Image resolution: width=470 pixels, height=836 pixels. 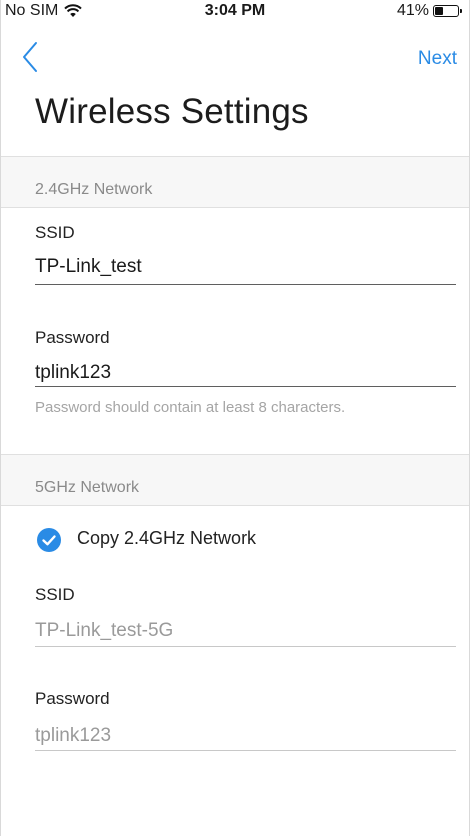 What do you see at coordinates (235, 60) in the screenshot?
I see `nav-bar: Next` at bounding box center [235, 60].